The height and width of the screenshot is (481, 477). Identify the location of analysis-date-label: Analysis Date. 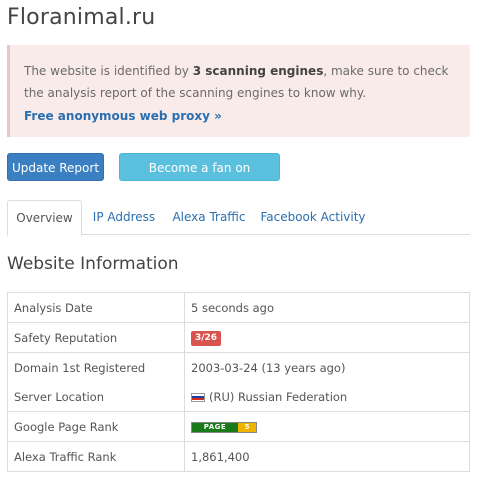
(96, 307).